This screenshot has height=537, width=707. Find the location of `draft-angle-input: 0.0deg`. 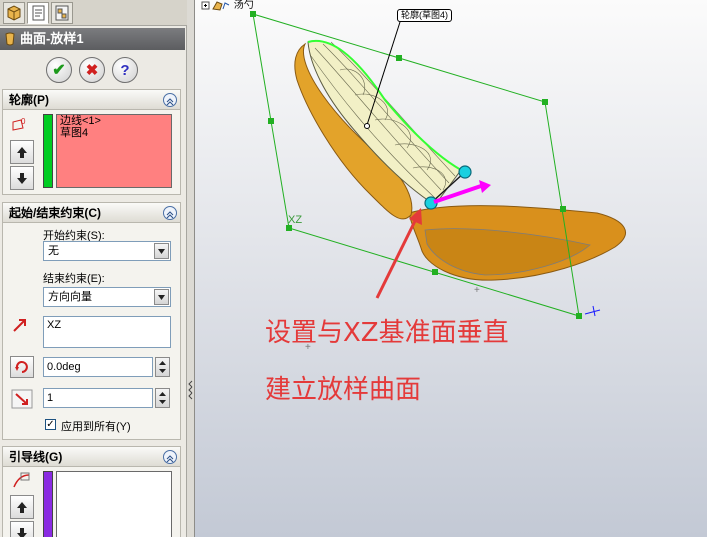

draft-angle-input: 0.0deg is located at coordinates (98, 367).